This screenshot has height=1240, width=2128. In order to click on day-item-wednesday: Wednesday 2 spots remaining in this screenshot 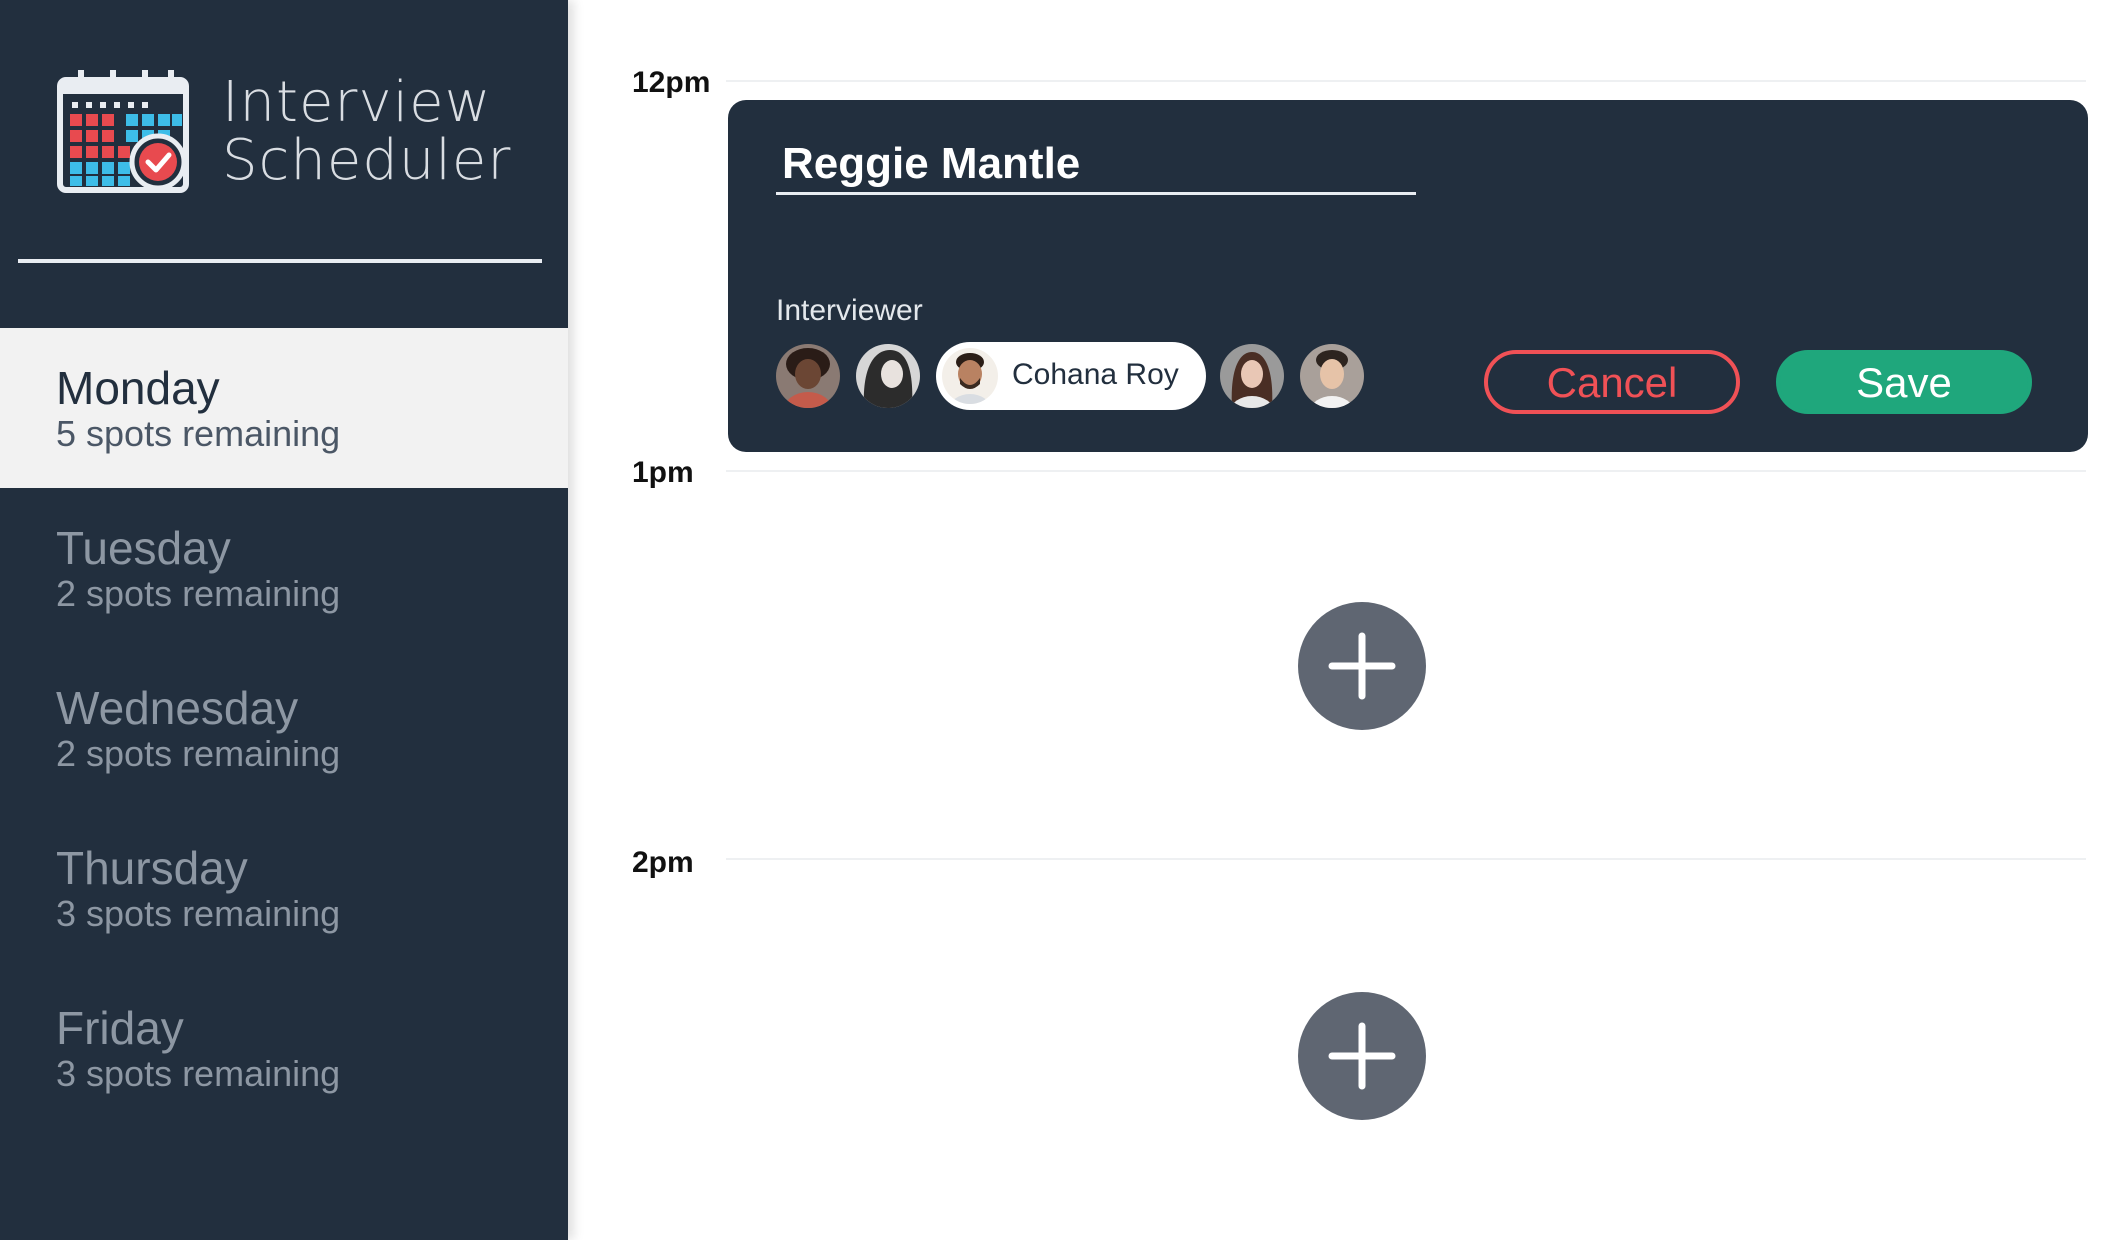, I will do `click(284, 728)`.